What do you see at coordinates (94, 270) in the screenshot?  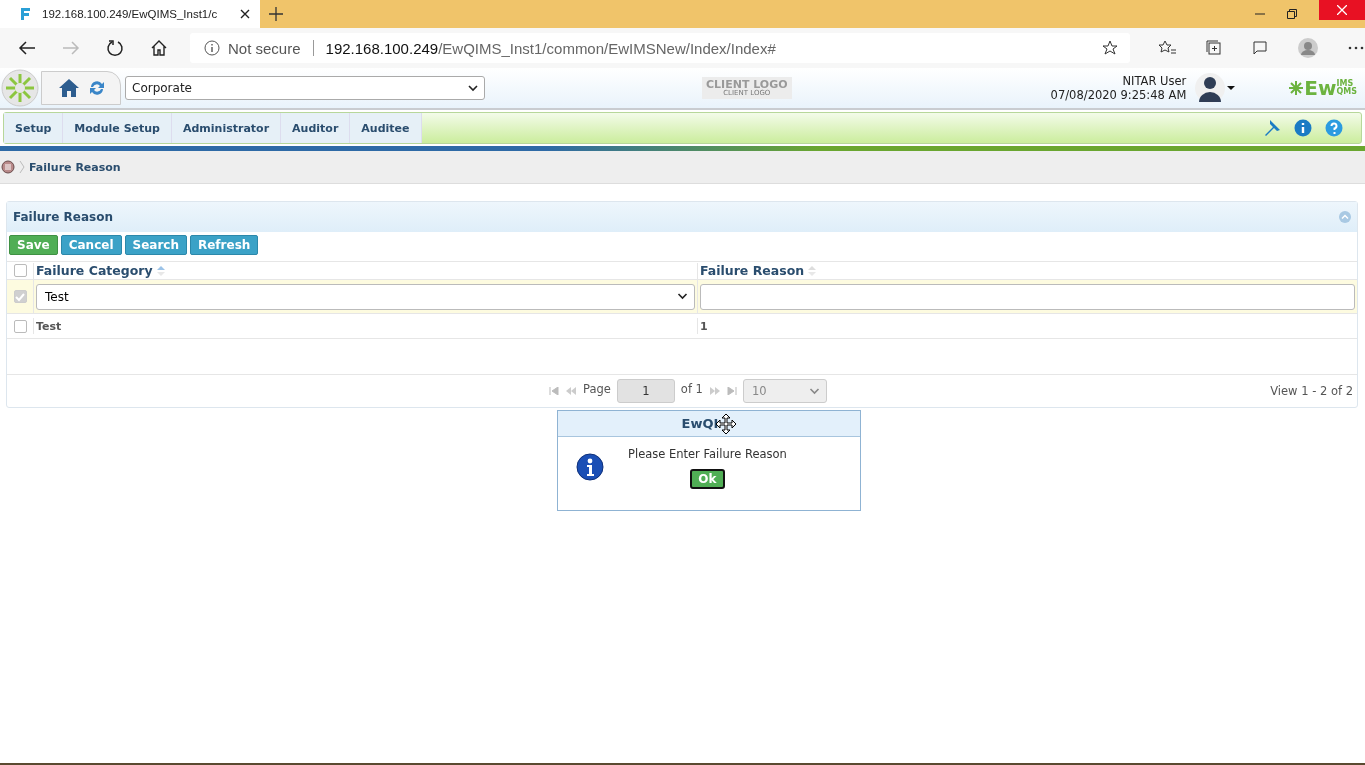 I see `column-header: Failure Category` at bounding box center [94, 270].